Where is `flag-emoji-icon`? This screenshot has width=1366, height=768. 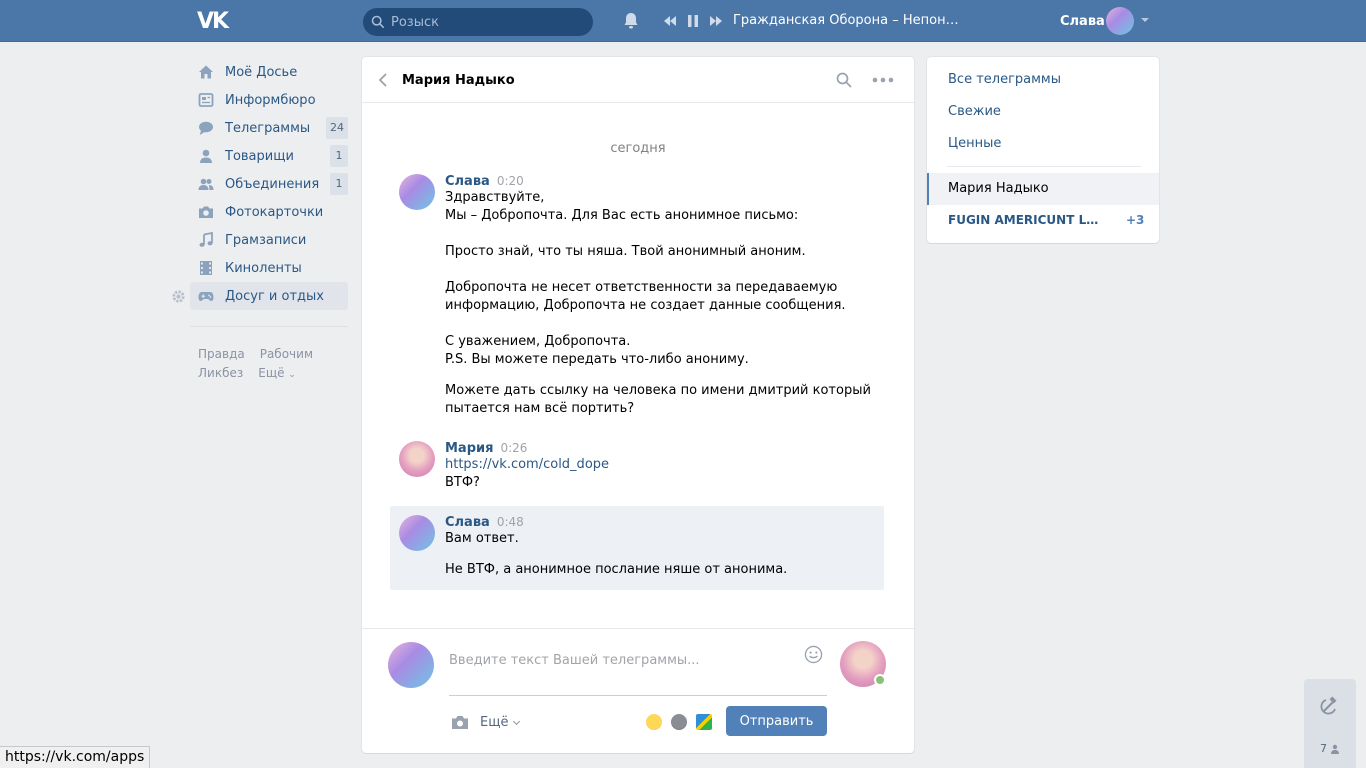 flag-emoji-icon is located at coordinates (704, 722).